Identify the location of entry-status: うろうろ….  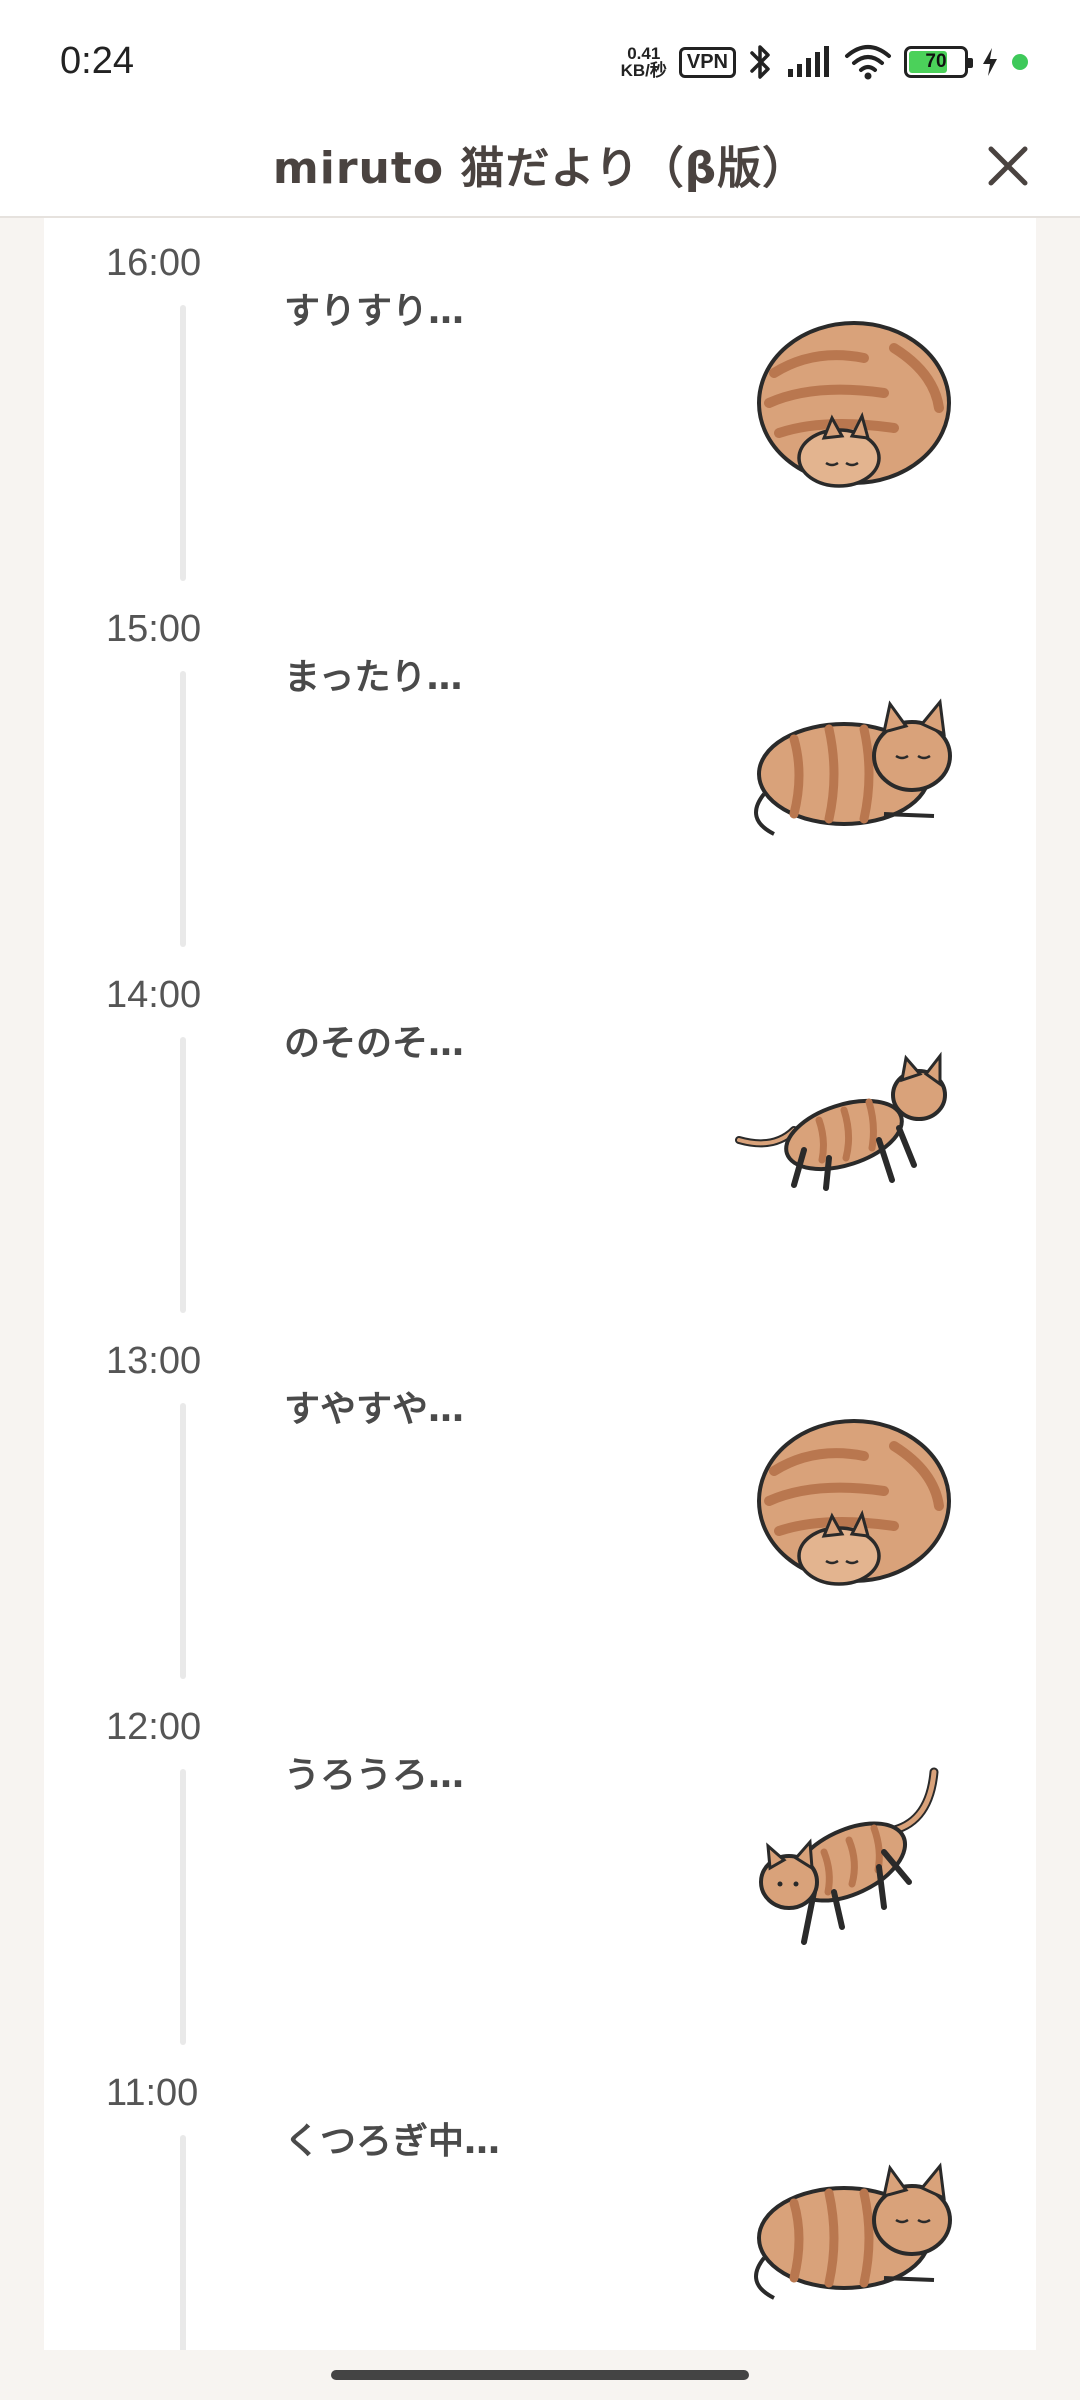
(374, 1775).